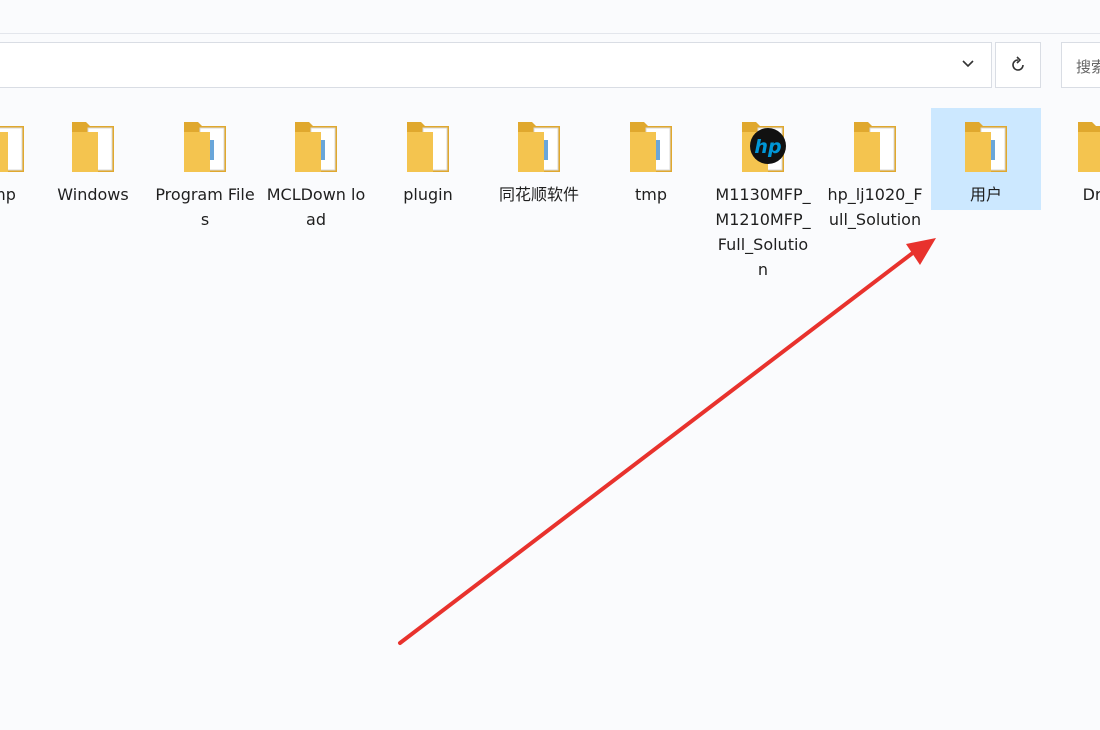 This screenshot has width=1100, height=730. I want to click on folder-label: Driv, so click(1091, 194).